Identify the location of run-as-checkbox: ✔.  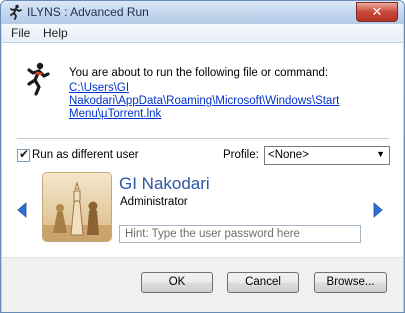
(23, 154).